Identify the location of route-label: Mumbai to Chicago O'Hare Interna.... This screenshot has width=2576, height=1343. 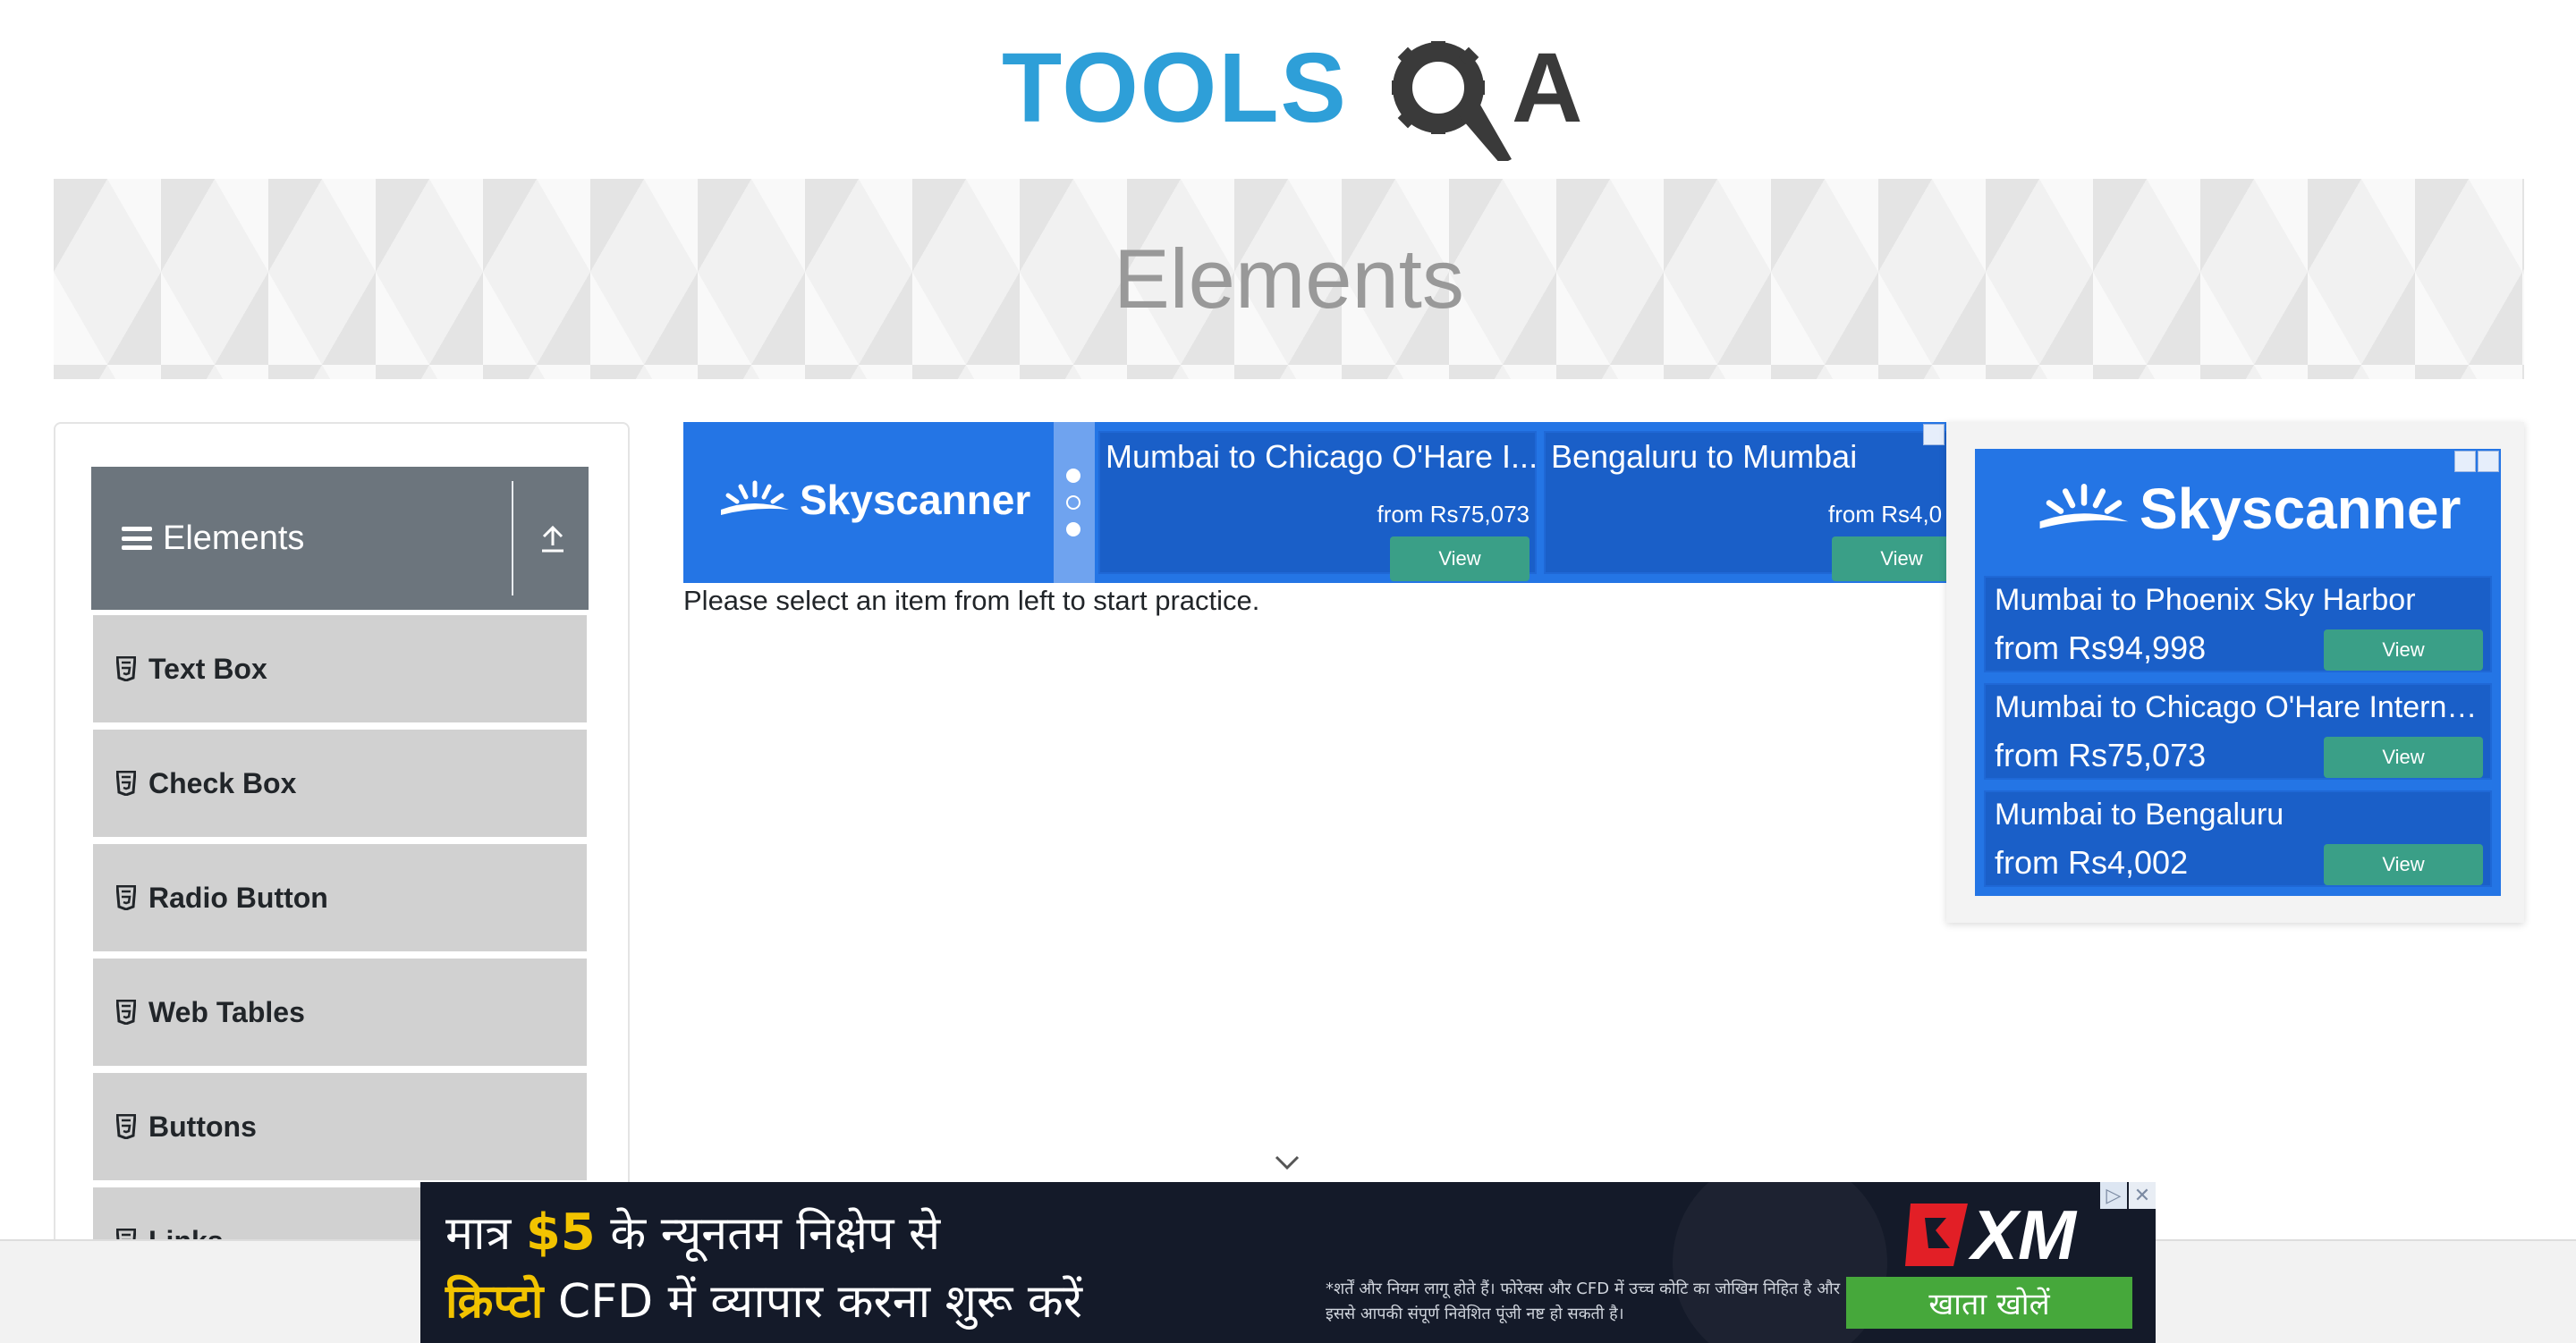
(2241, 707).